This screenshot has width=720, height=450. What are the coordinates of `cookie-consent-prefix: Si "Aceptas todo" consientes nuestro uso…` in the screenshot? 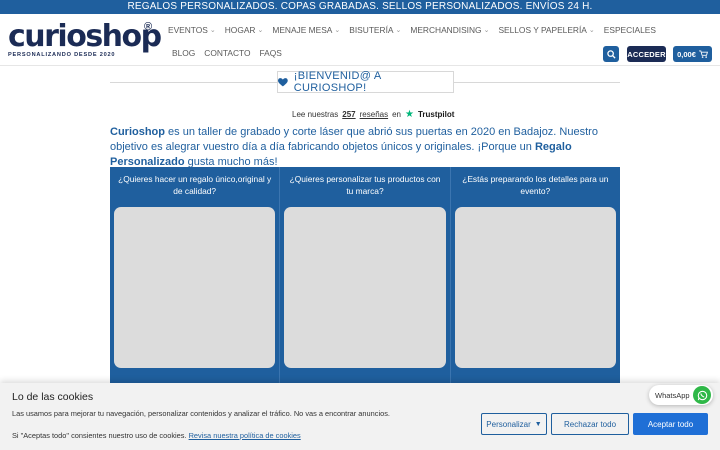 It's located at (99, 435).